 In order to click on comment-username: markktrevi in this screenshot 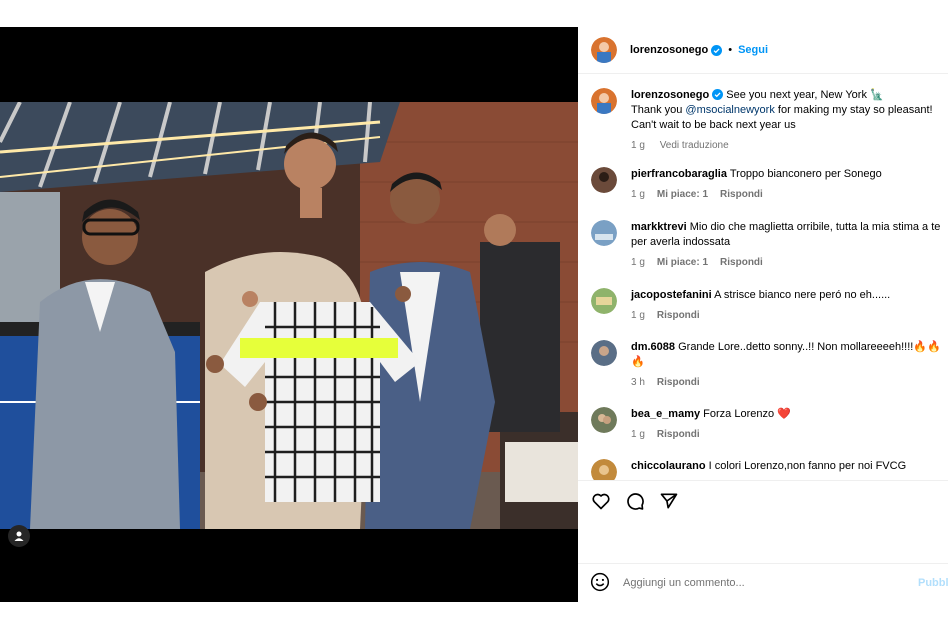, I will do `click(659, 227)`.